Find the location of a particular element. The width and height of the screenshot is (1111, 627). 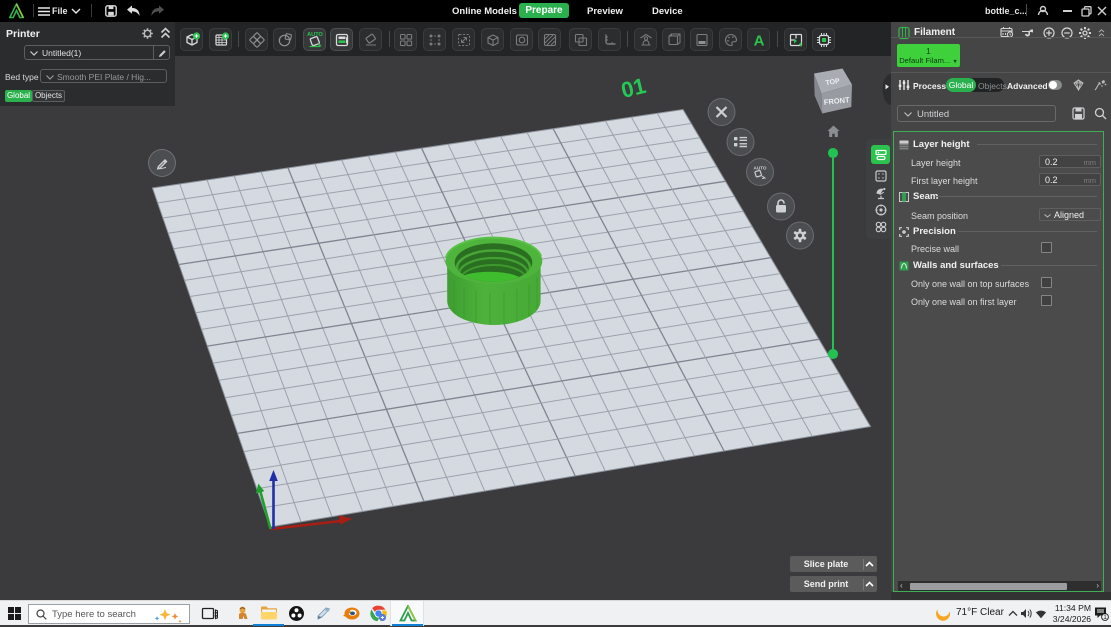

svg-text: A is located at coordinates (758, 40).